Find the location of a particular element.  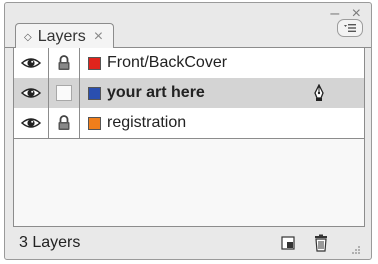

layer-name: your art here is located at coordinates (156, 92).